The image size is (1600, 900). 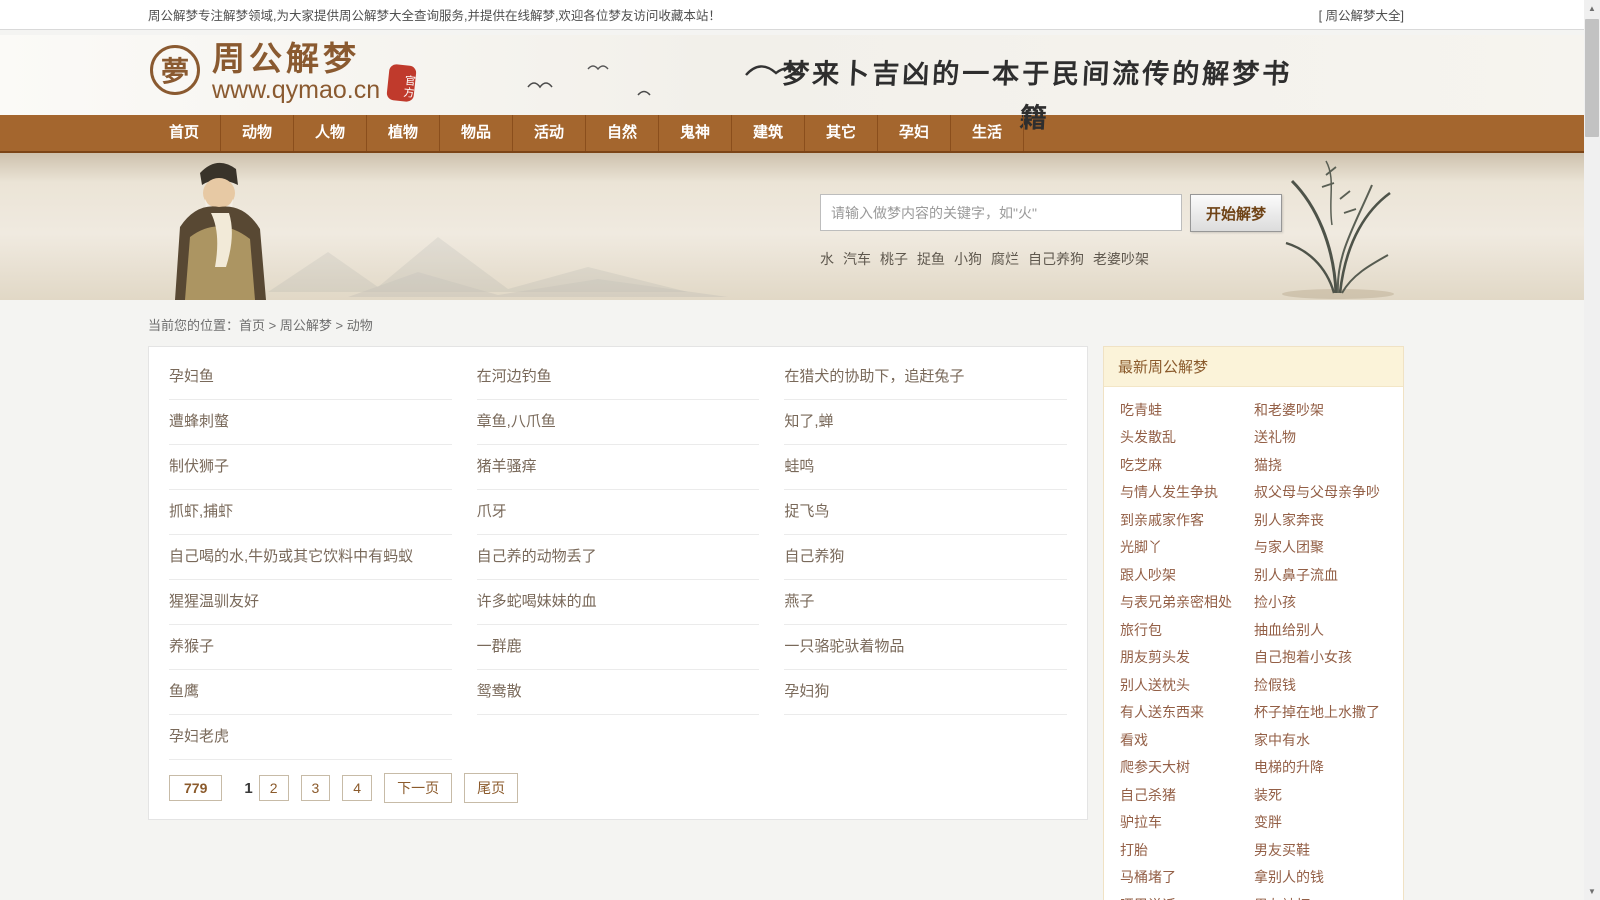 I want to click on nav-item: 活动, so click(x=549, y=133).